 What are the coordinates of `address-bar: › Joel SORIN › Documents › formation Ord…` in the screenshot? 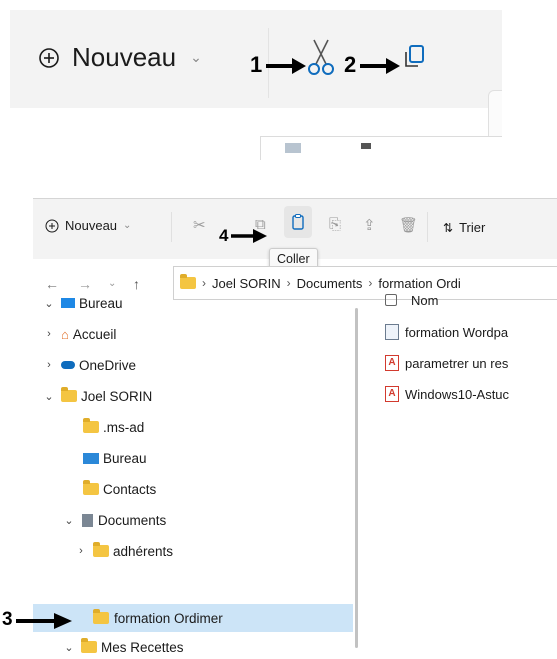 It's located at (365, 283).